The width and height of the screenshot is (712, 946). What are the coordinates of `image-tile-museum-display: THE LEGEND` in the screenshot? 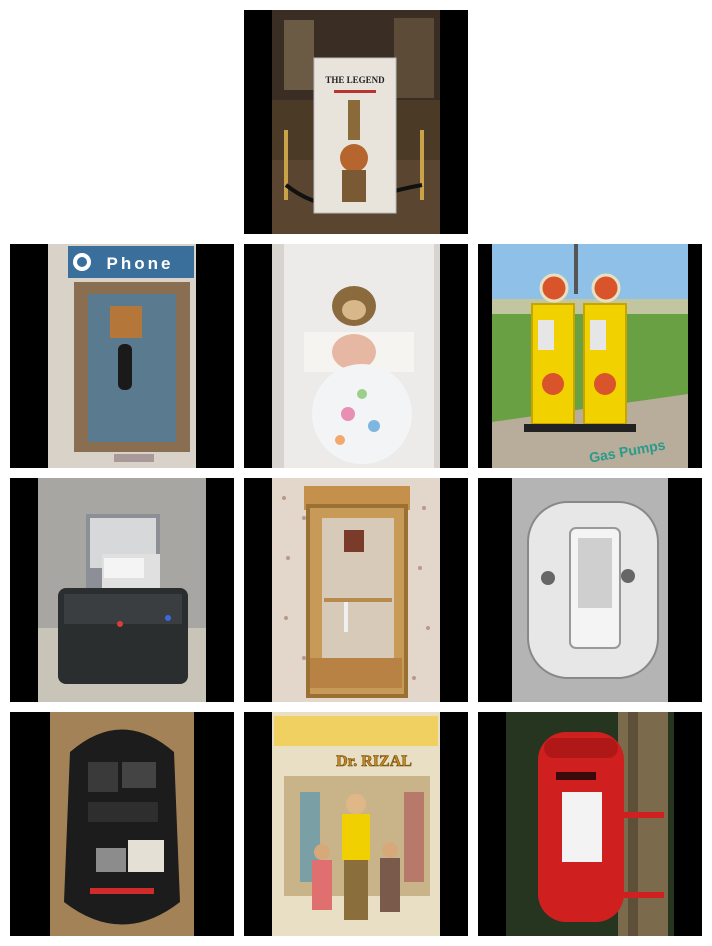 It's located at (356, 122).